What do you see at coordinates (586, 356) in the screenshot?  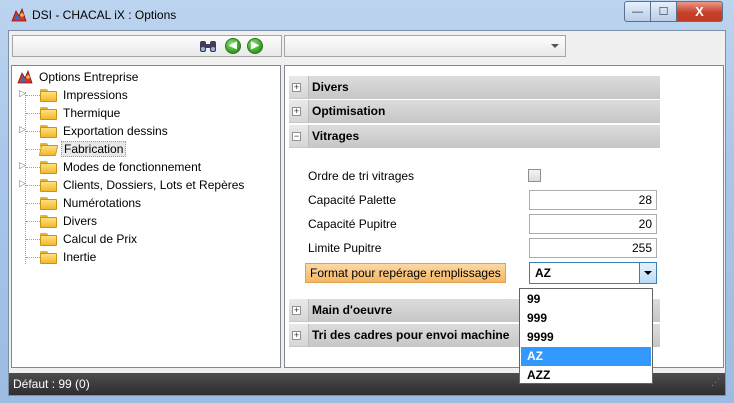 I see `dropdown-option: AZ` at bounding box center [586, 356].